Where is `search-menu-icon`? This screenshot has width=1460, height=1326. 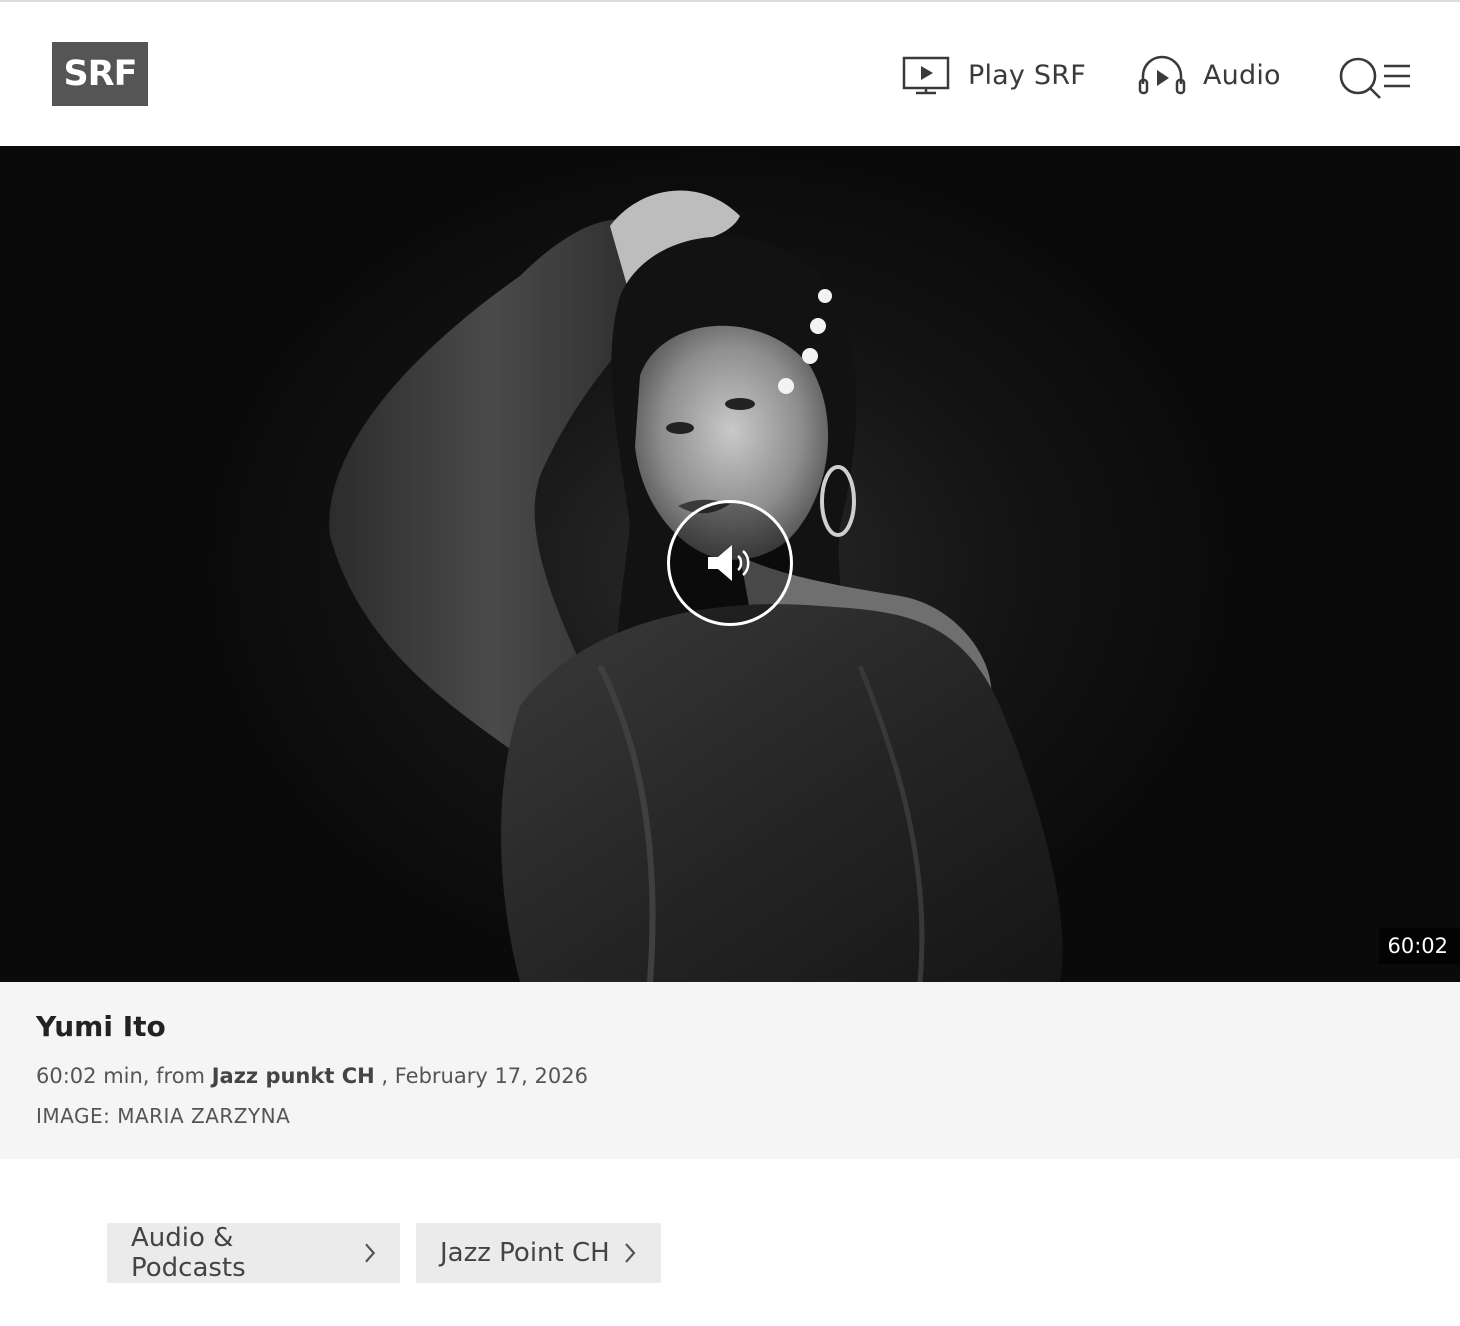
search-menu-icon is located at coordinates (1374, 78).